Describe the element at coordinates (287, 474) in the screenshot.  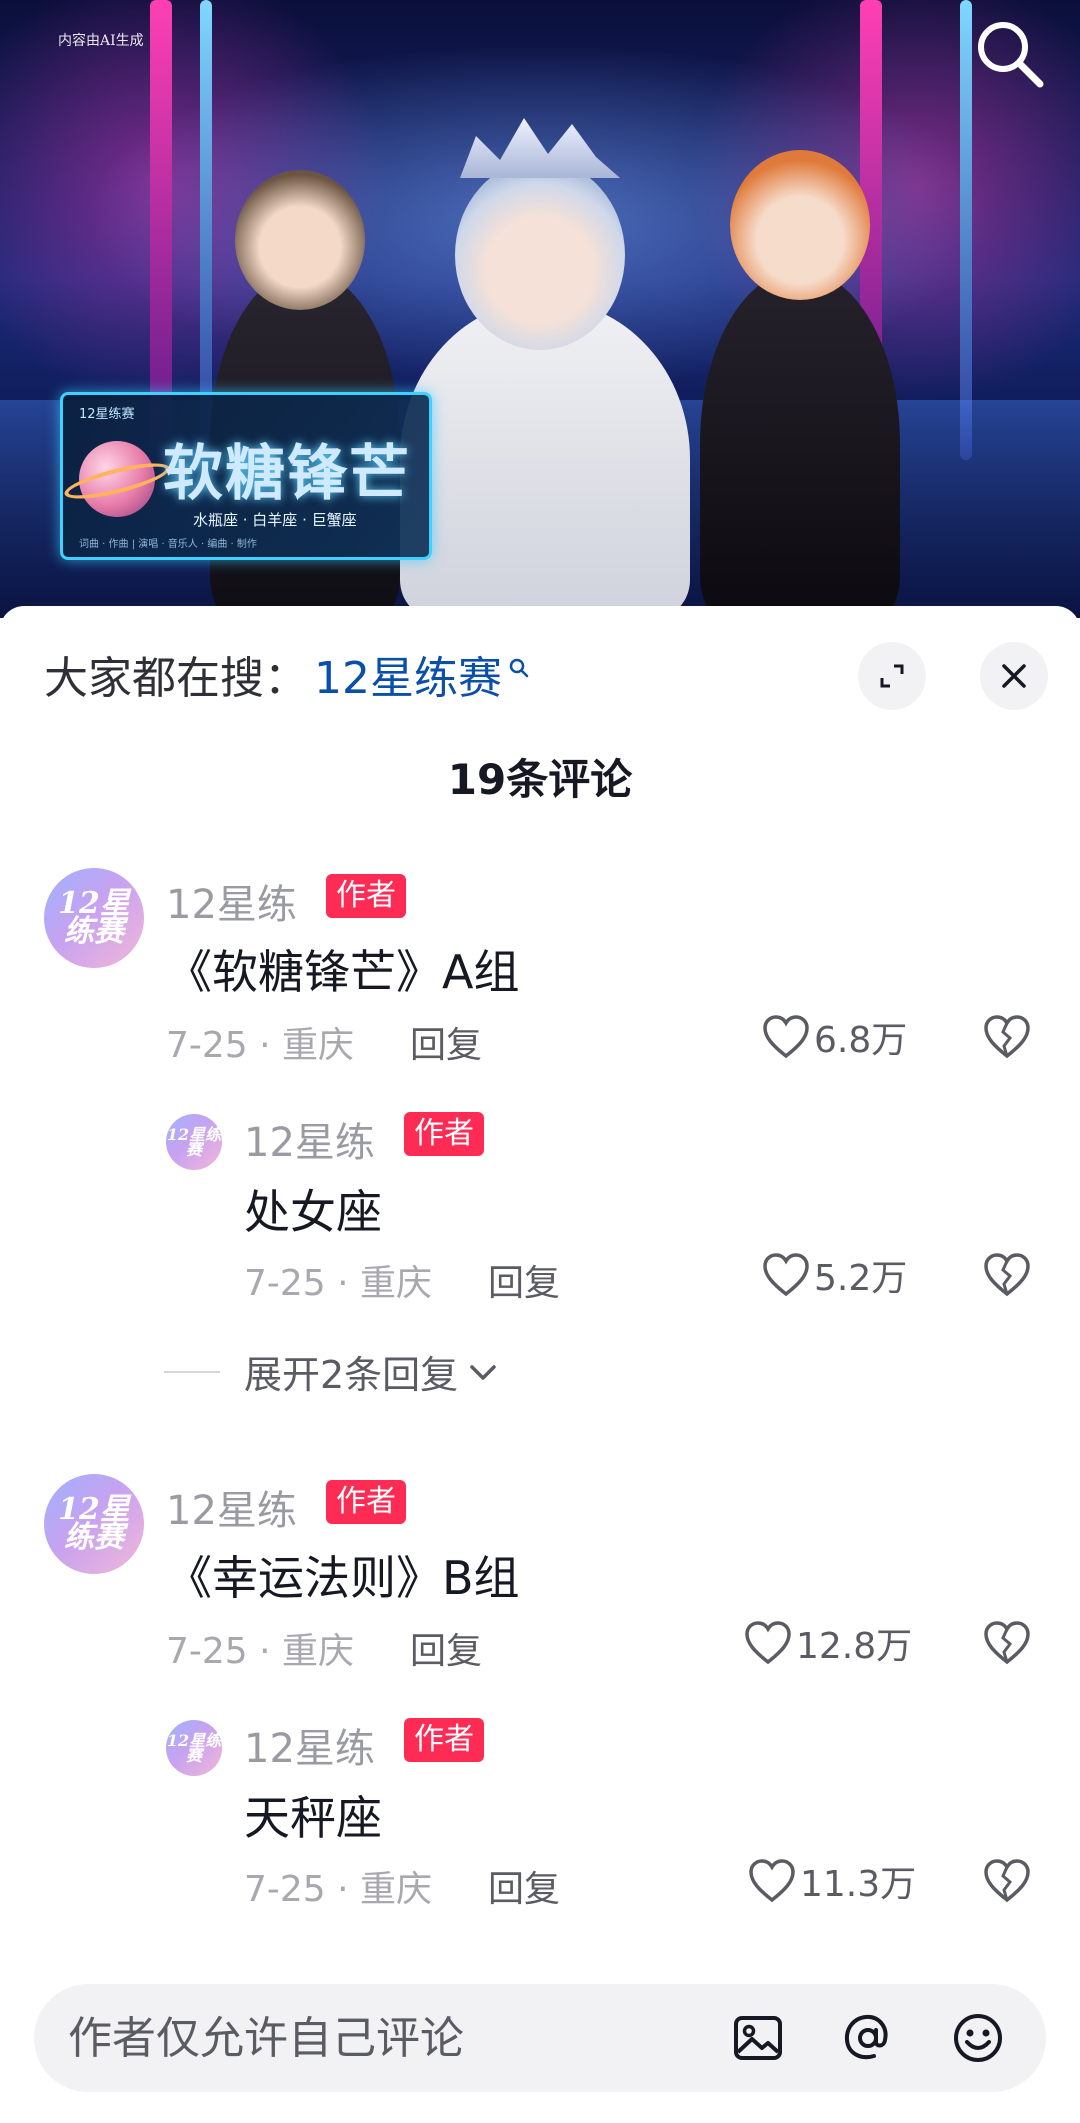
I see `card-title: 软糖锋芒` at that location.